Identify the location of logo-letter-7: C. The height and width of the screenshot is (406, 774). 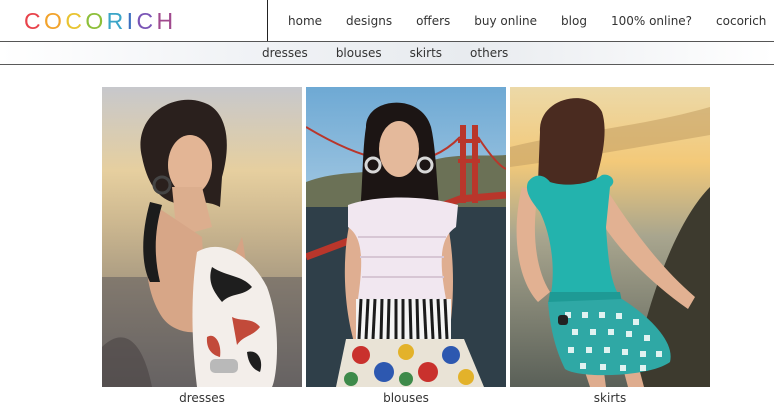
(146, 21).